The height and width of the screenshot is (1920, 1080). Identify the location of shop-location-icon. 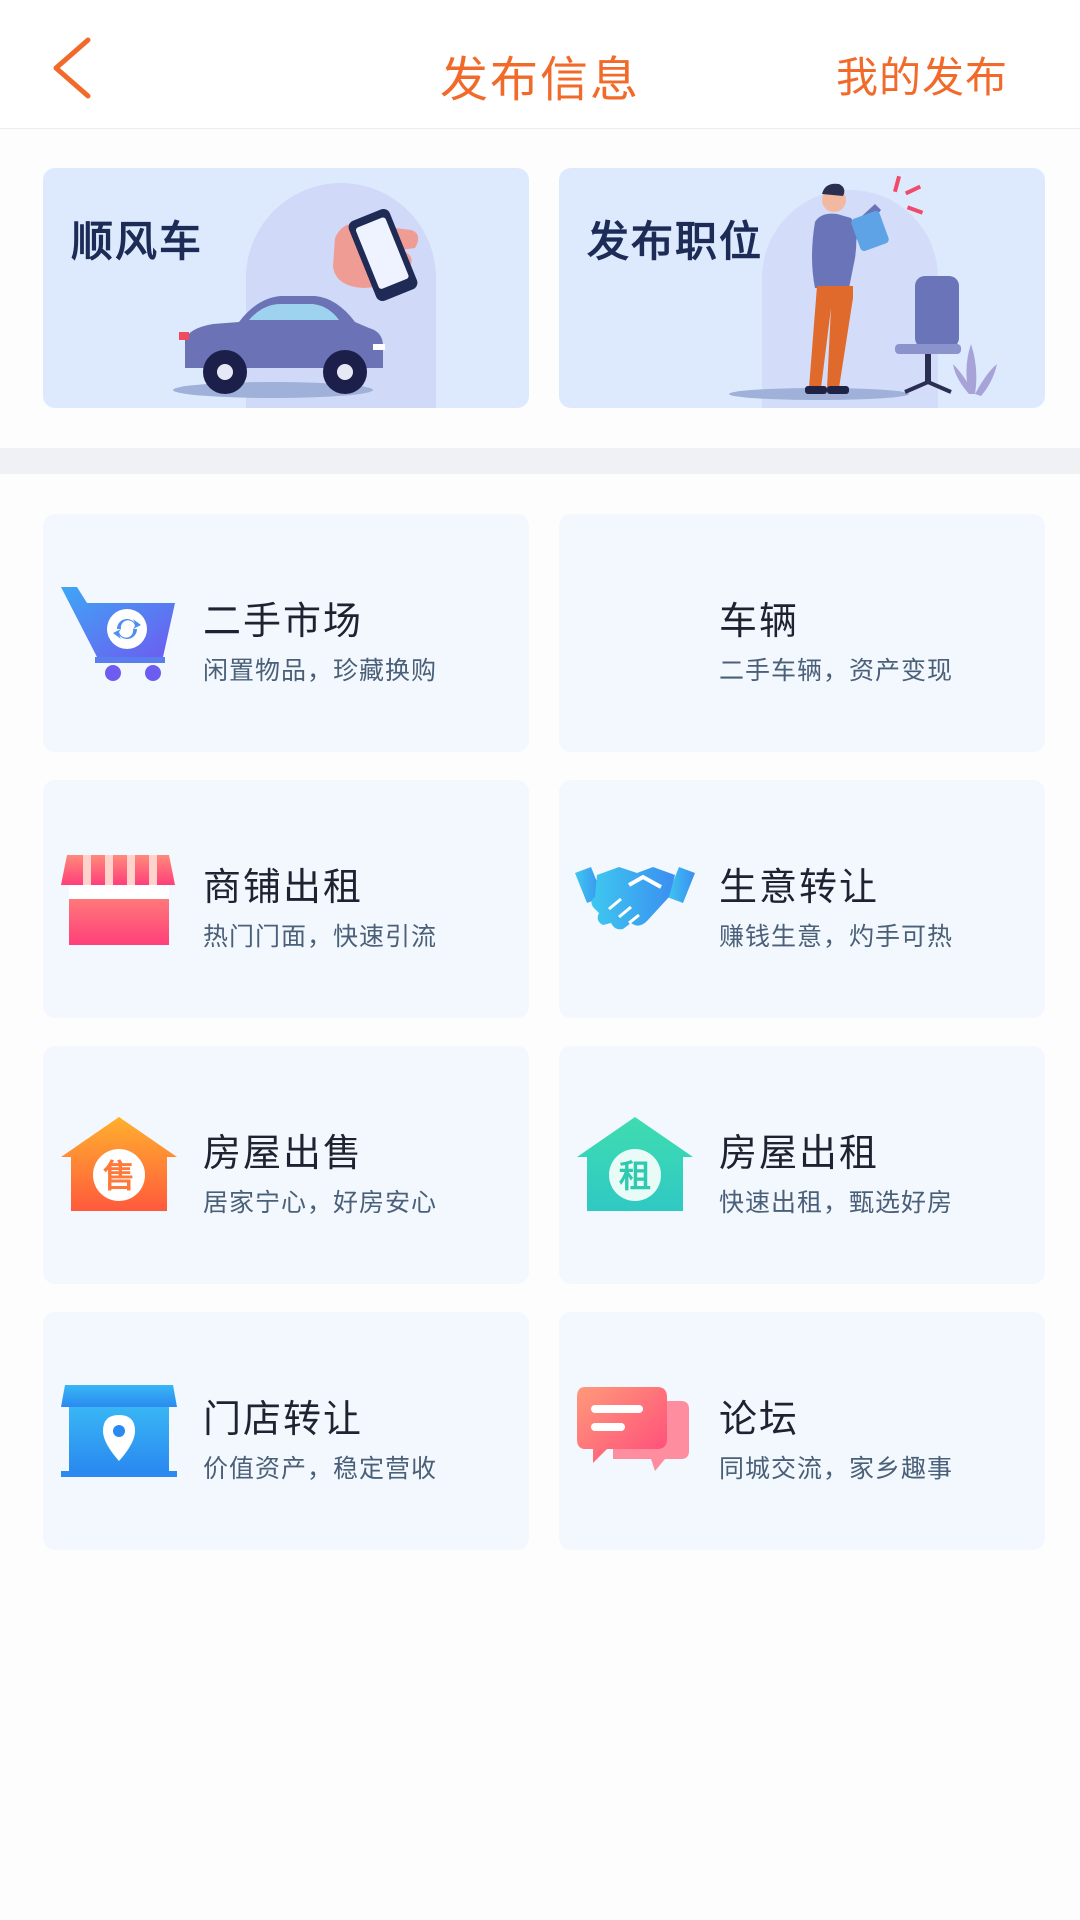
(119, 1431).